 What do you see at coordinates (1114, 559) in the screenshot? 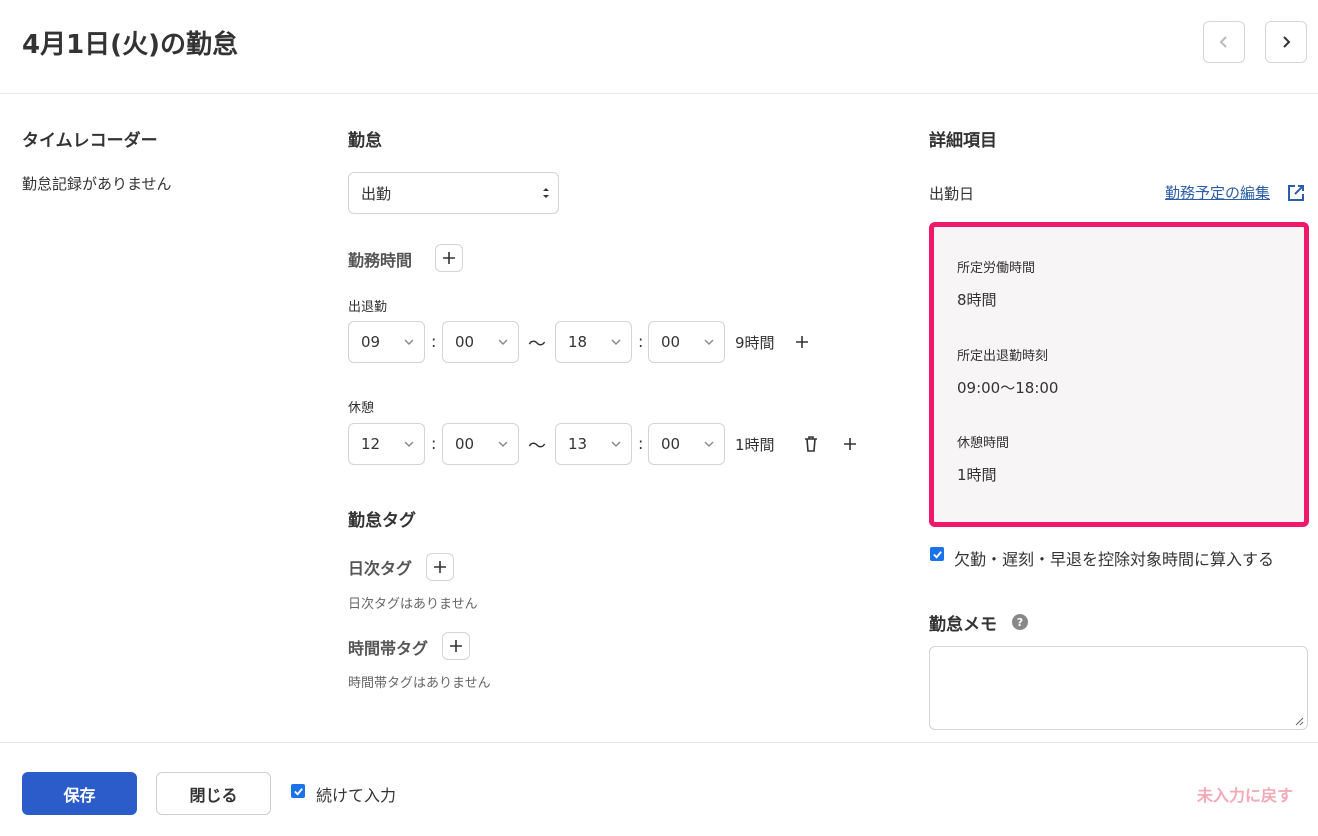
I see `deduct-label: 欠勤・遅刻・早退を控除対象時間に算入する` at bounding box center [1114, 559].